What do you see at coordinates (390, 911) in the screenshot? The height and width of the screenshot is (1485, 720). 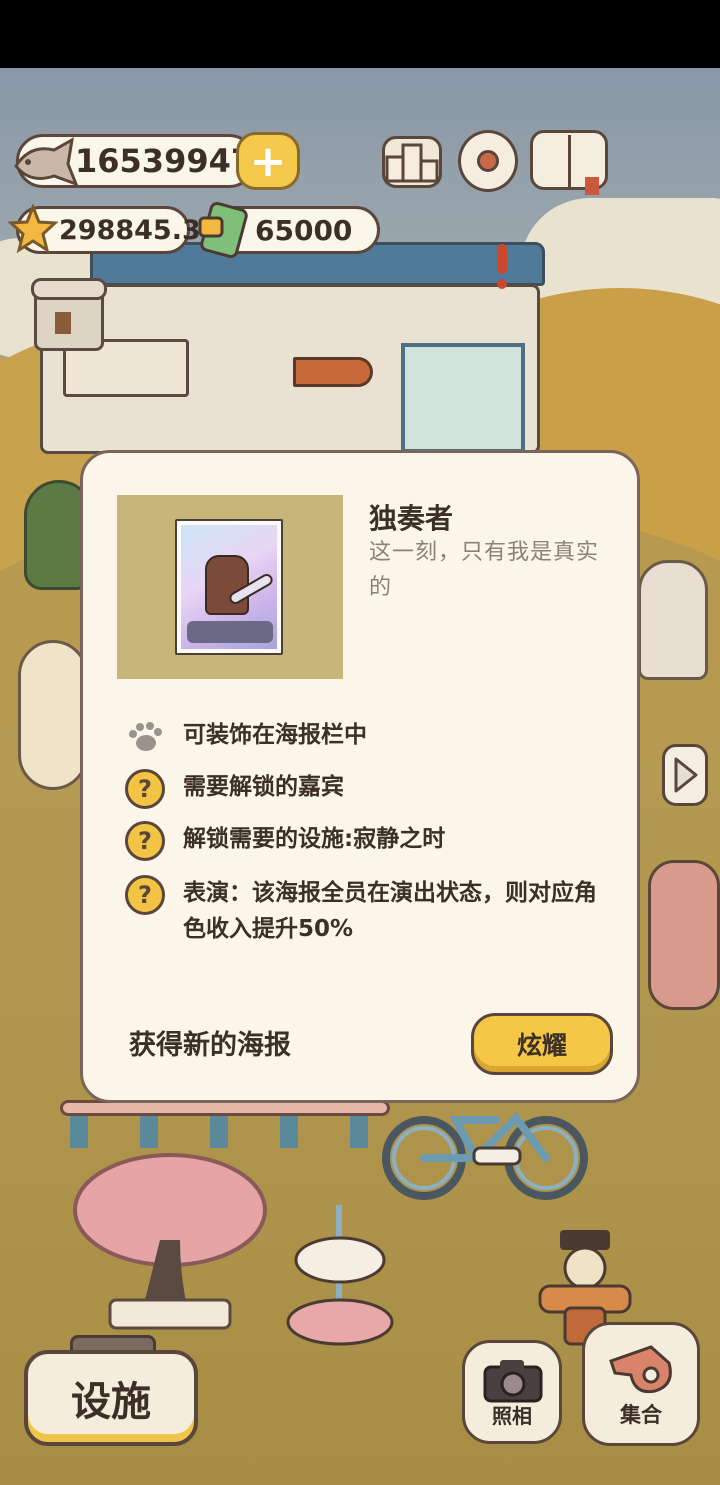 I see `feature-text: 表演：该海报全员在演出状态，则对应角色收入提升50%` at bounding box center [390, 911].